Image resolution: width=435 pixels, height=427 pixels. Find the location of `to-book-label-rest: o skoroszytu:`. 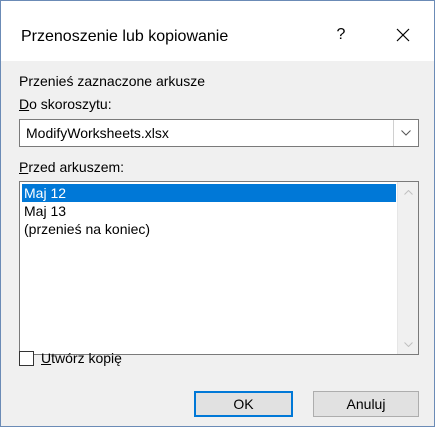

to-book-label-rest: o skoroszytu: is located at coordinates (70, 104).